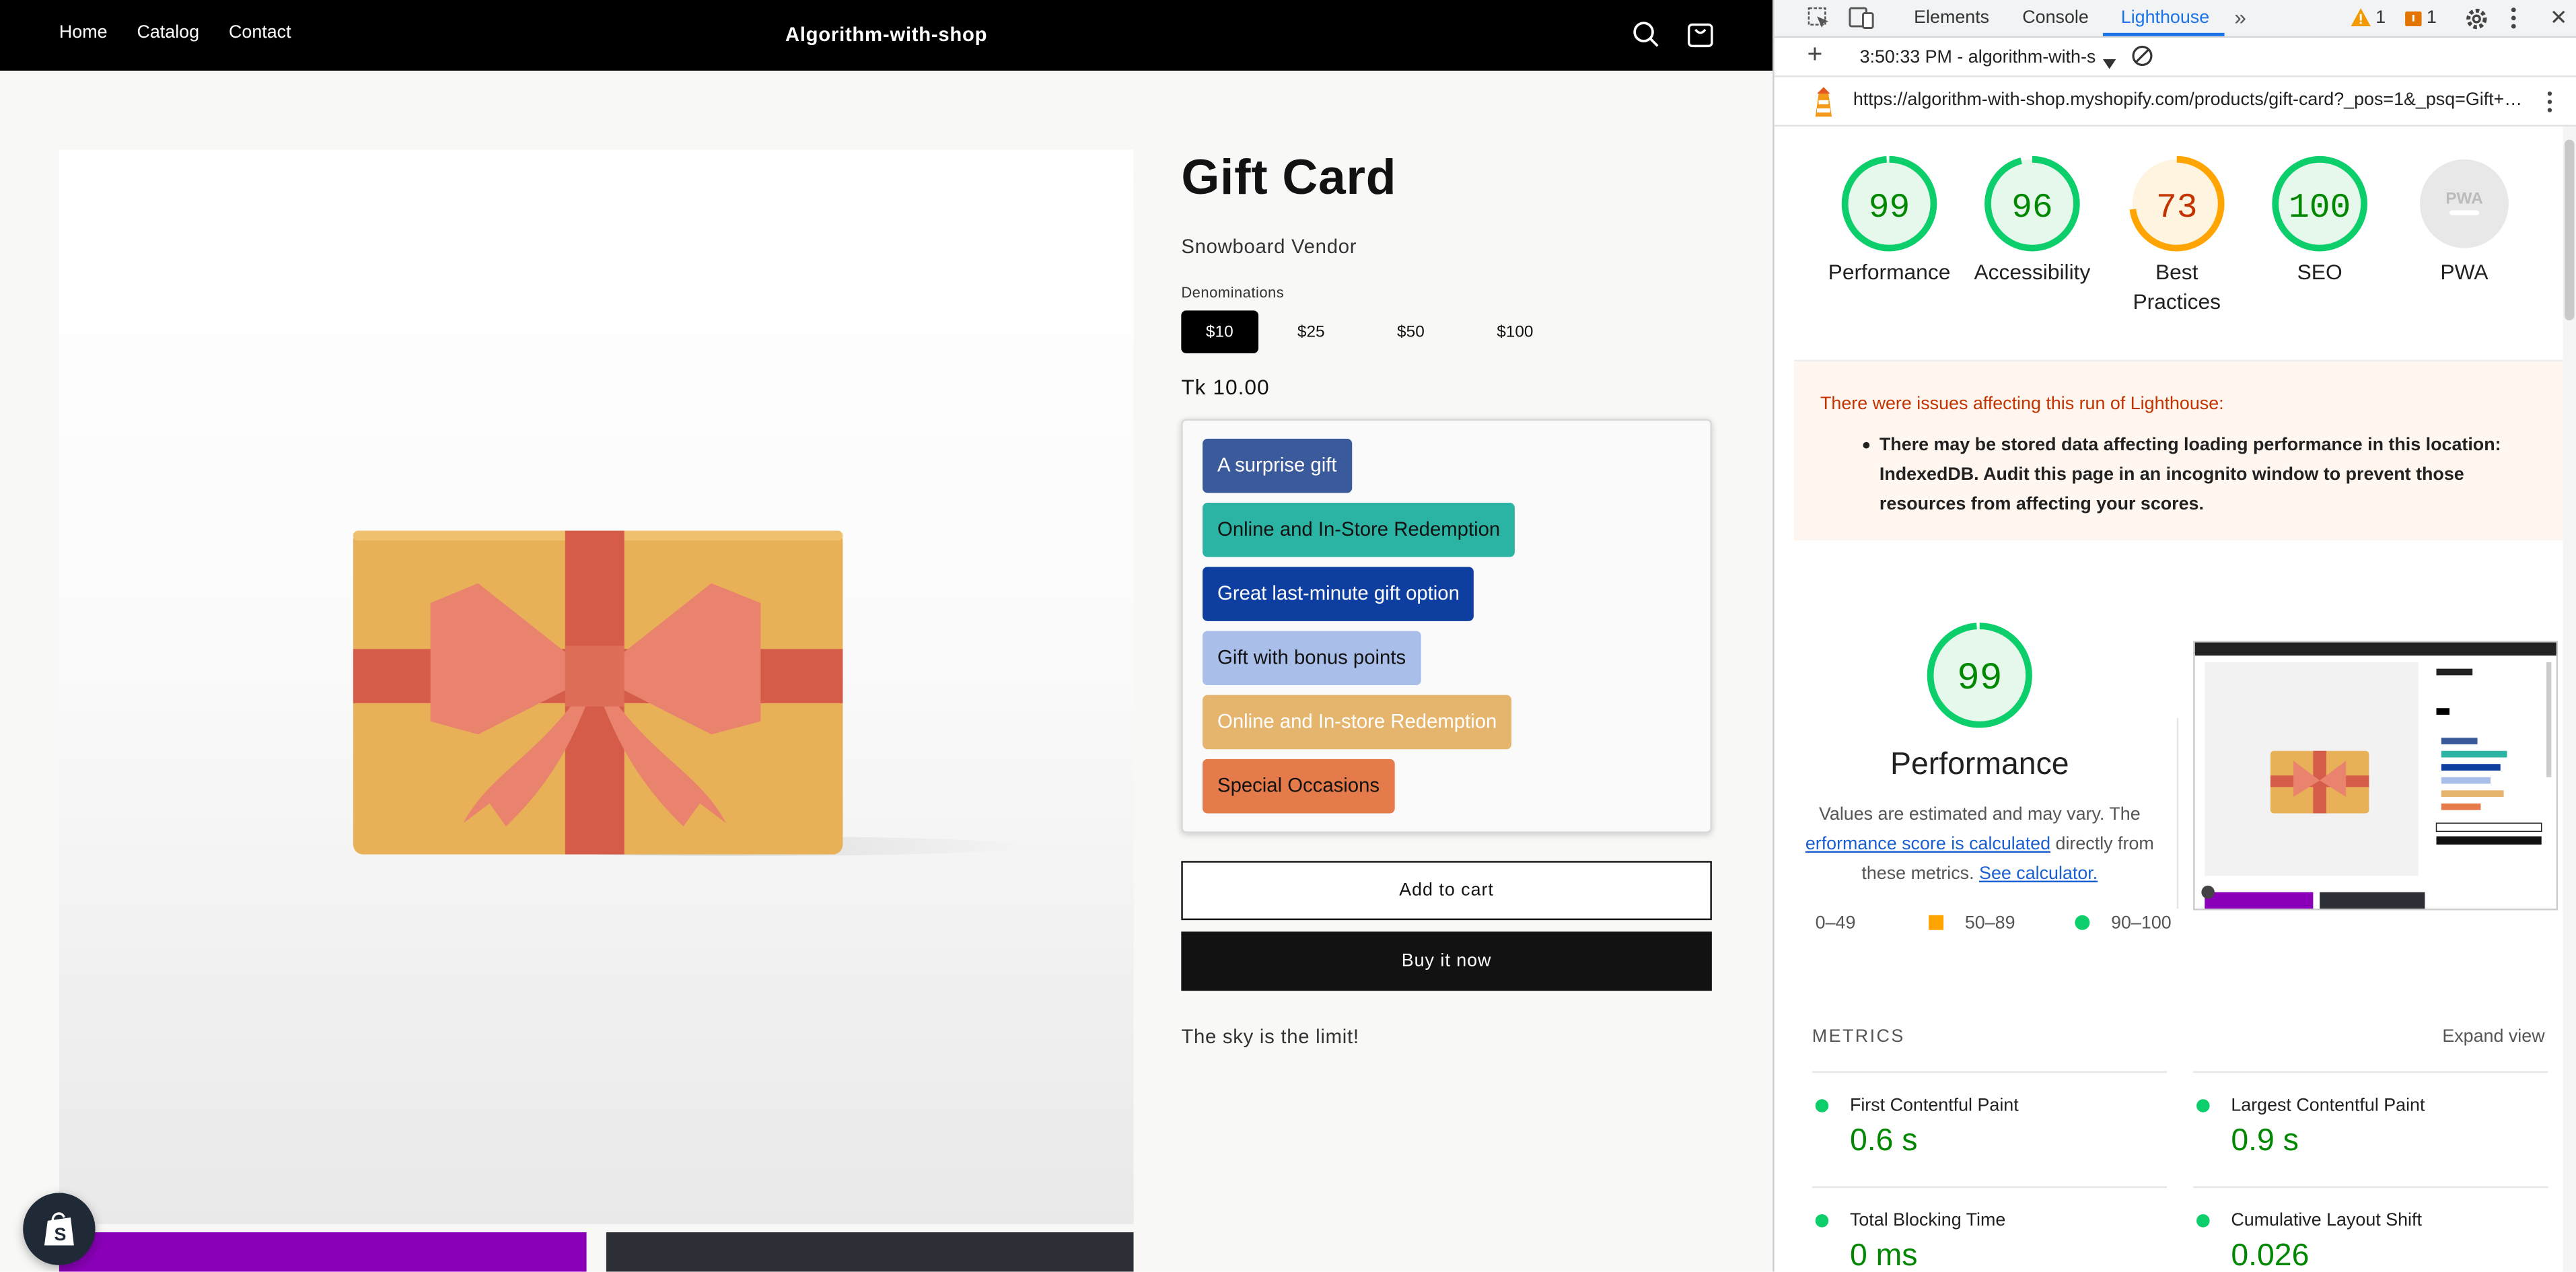 The image size is (2576, 1272). I want to click on gauge-score: 73, so click(2177, 208).